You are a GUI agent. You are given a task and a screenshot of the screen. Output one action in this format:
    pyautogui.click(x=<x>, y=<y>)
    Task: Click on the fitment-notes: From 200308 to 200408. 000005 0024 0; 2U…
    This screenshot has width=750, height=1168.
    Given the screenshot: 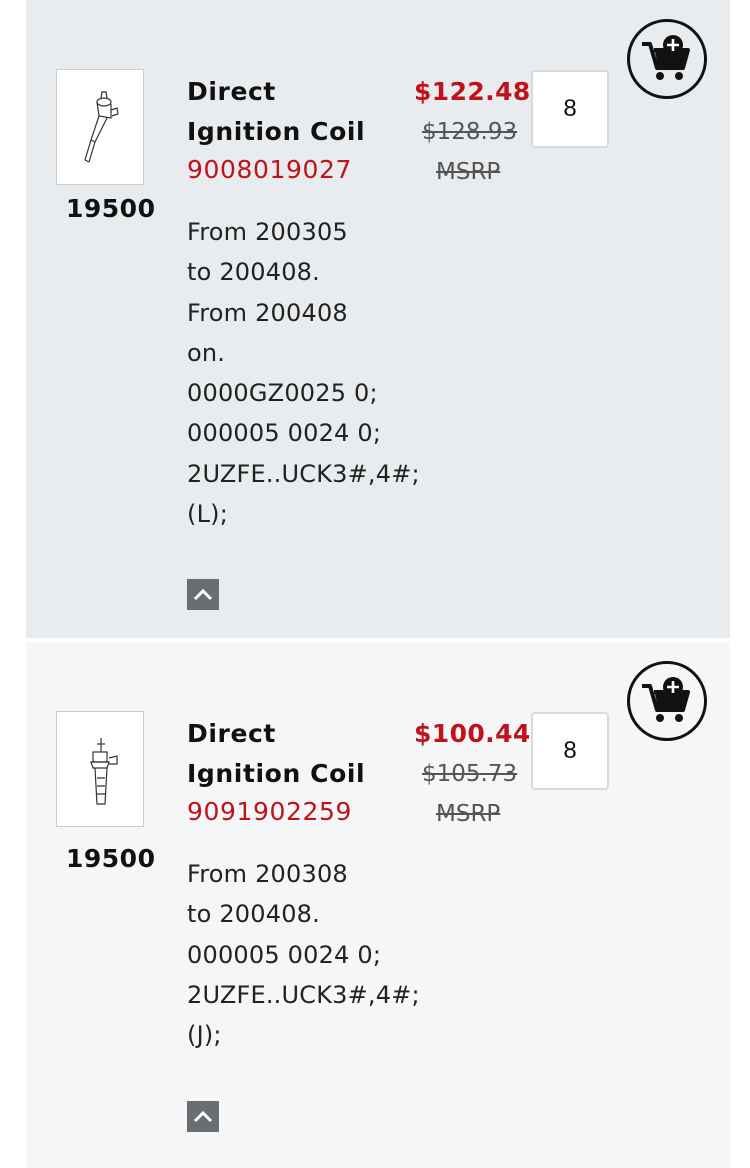 What is the action you would take?
    pyautogui.click(x=317, y=954)
    